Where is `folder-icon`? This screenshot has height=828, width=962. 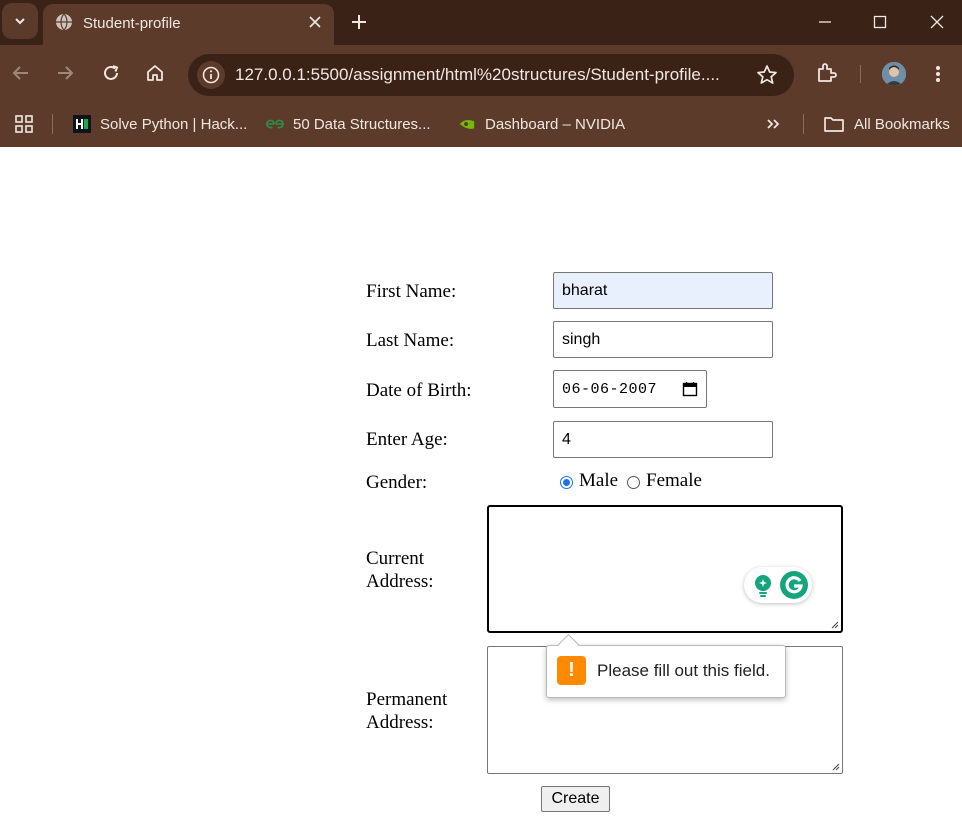 folder-icon is located at coordinates (834, 124).